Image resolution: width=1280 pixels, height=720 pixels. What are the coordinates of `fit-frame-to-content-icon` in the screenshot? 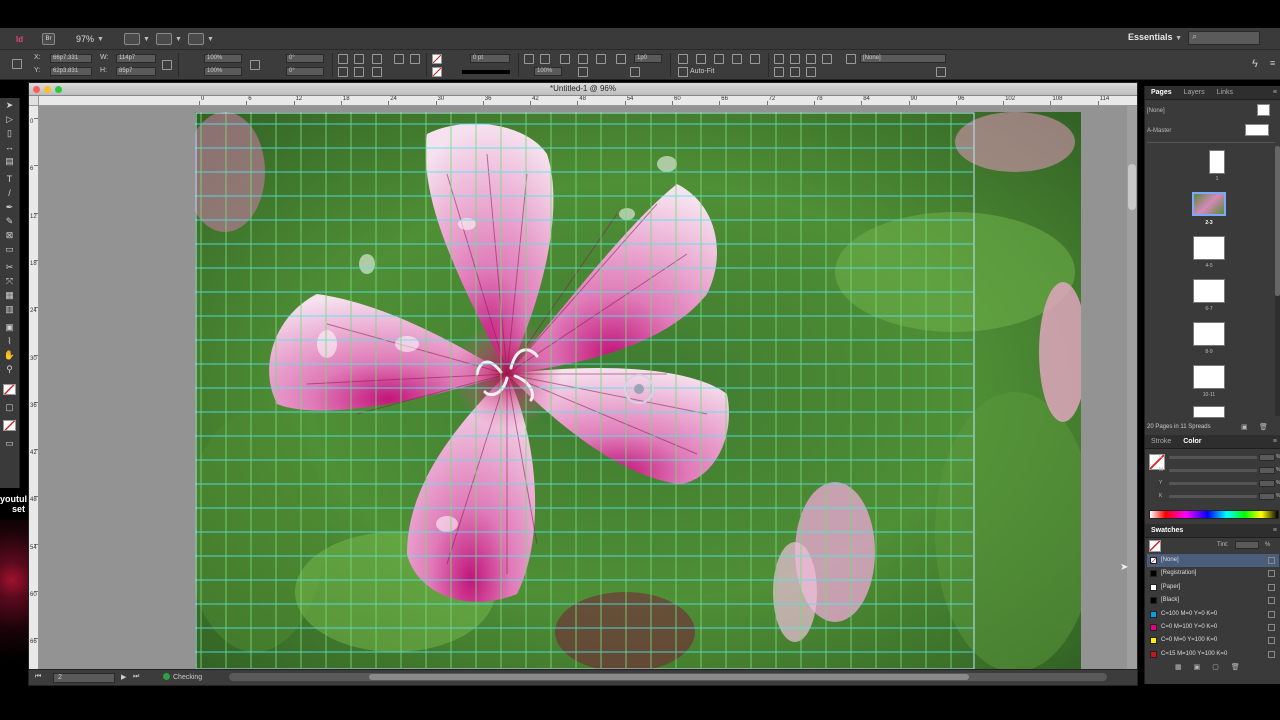 It's located at (737, 59).